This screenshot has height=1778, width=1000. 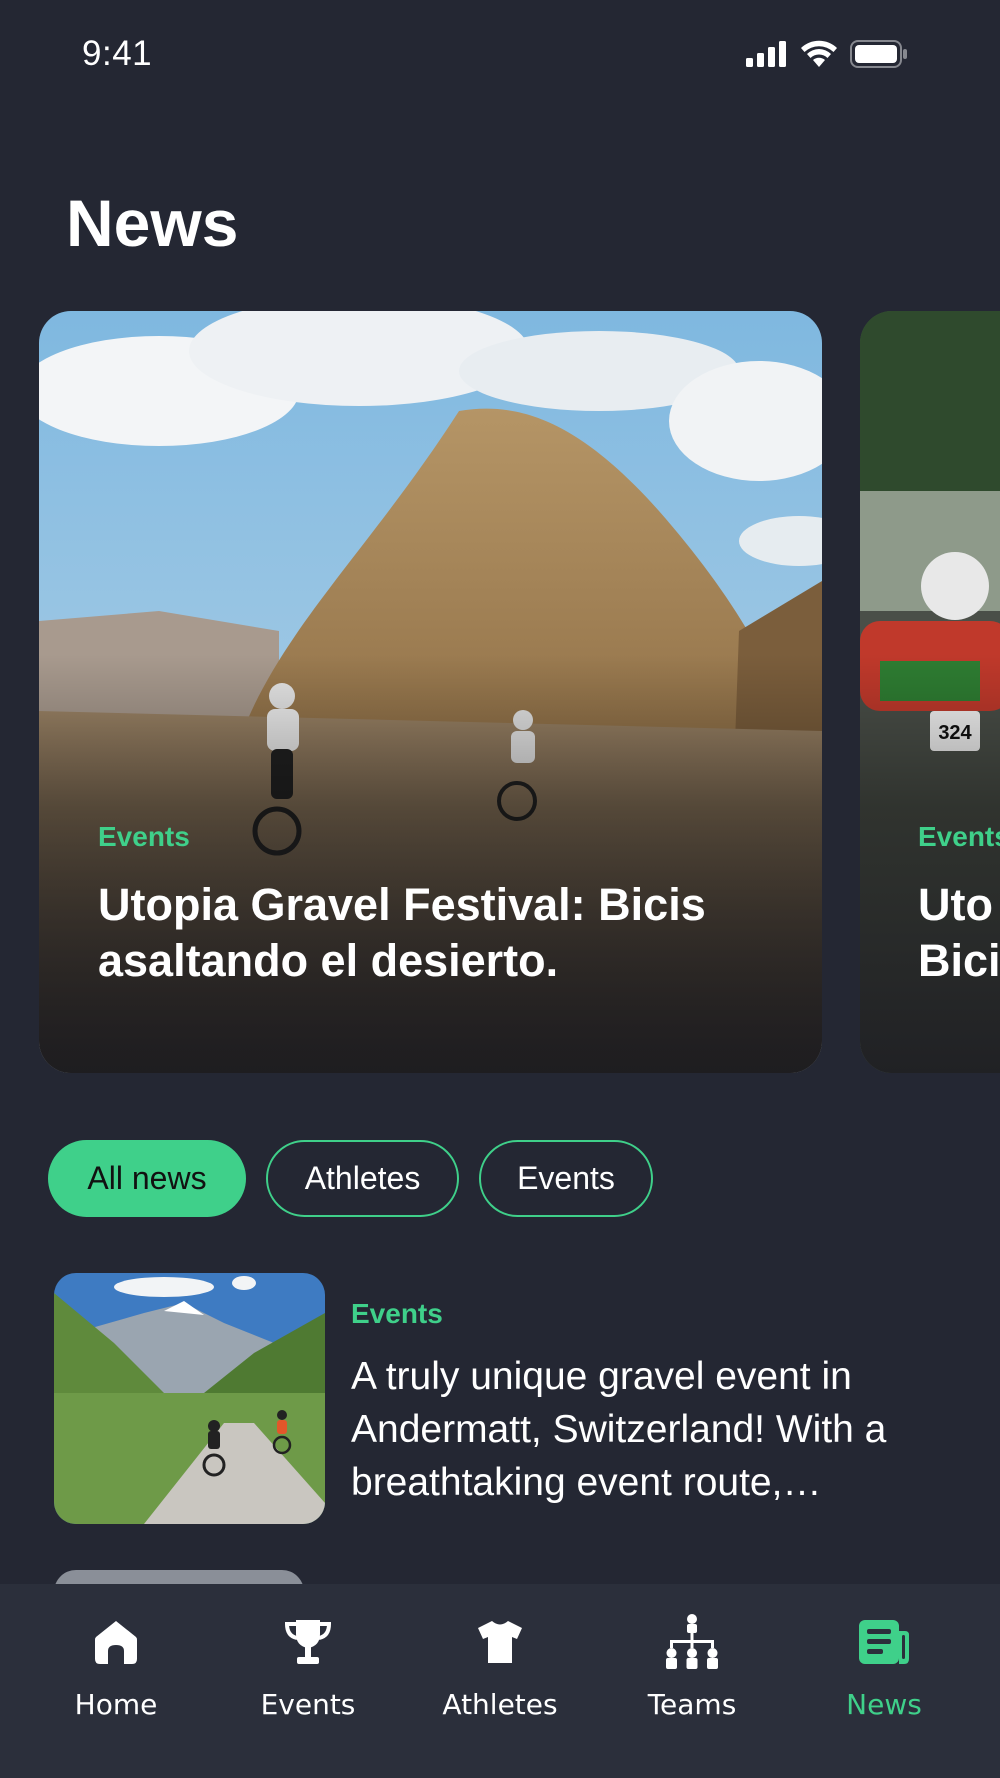 What do you see at coordinates (500, 1642) in the screenshot?
I see `jersey-icon` at bounding box center [500, 1642].